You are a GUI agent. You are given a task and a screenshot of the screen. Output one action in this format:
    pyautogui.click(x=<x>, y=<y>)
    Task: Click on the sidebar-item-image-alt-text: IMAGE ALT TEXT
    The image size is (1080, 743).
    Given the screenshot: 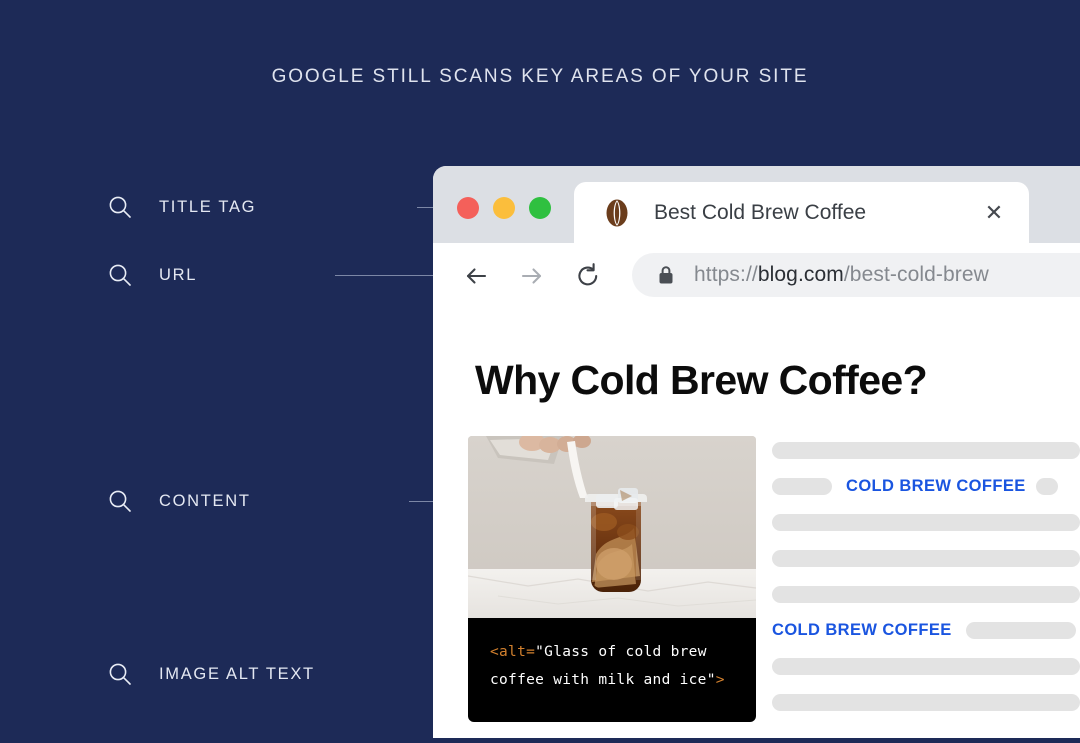 What is the action you would take?
    pyautogui.click(x=316, y=674)
    